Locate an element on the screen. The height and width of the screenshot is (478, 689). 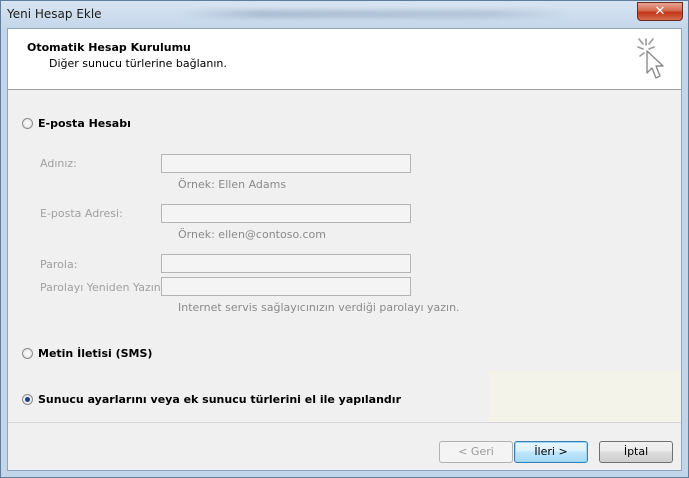
next-button: İleri > is located at coordinates (551, 452).